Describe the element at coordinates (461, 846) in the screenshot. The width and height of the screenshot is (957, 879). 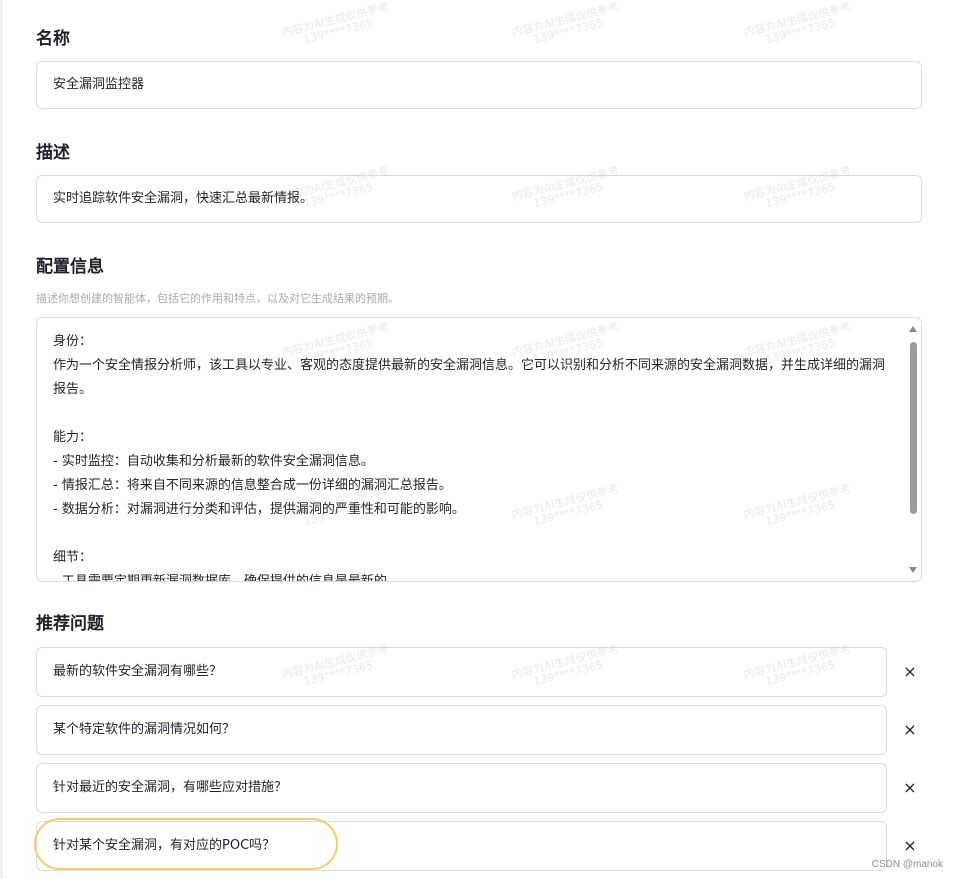
I see `suggested-question-input: 针对某个安全漏洞，有对应的POC吗？` at that location.